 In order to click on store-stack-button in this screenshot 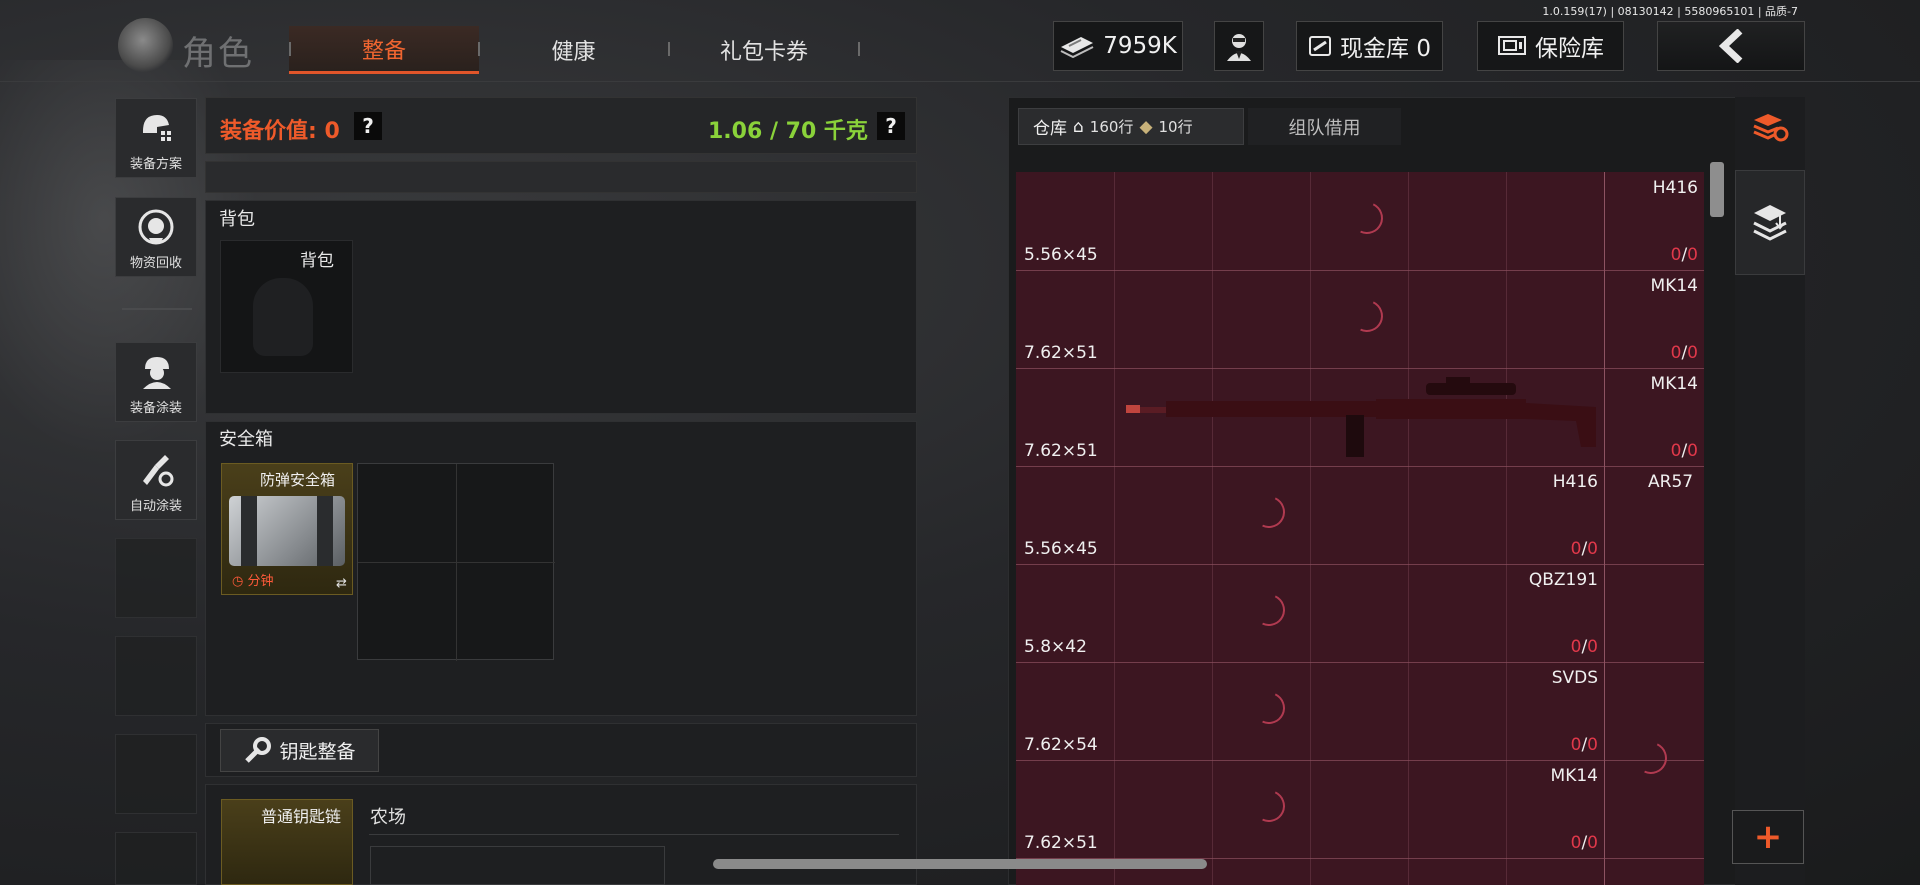, I will do `click(1770, 222)`.